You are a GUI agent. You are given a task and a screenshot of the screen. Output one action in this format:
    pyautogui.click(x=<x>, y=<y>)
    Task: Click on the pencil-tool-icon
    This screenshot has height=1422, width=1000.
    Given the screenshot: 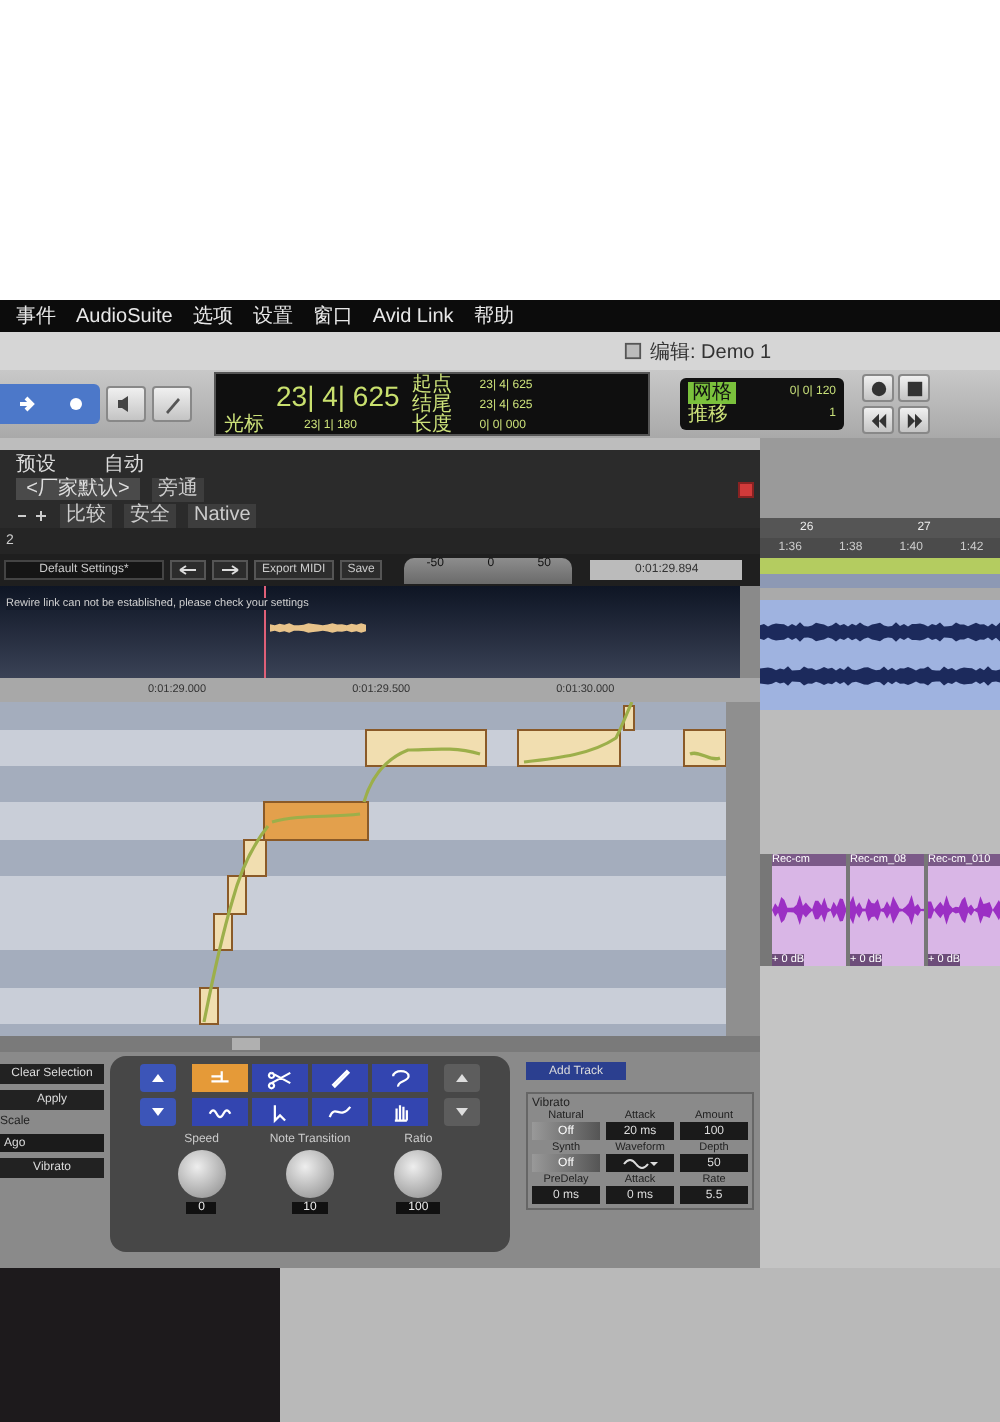 What is the action you would take?
    pyautogui.click(x=340, y=1078)
    